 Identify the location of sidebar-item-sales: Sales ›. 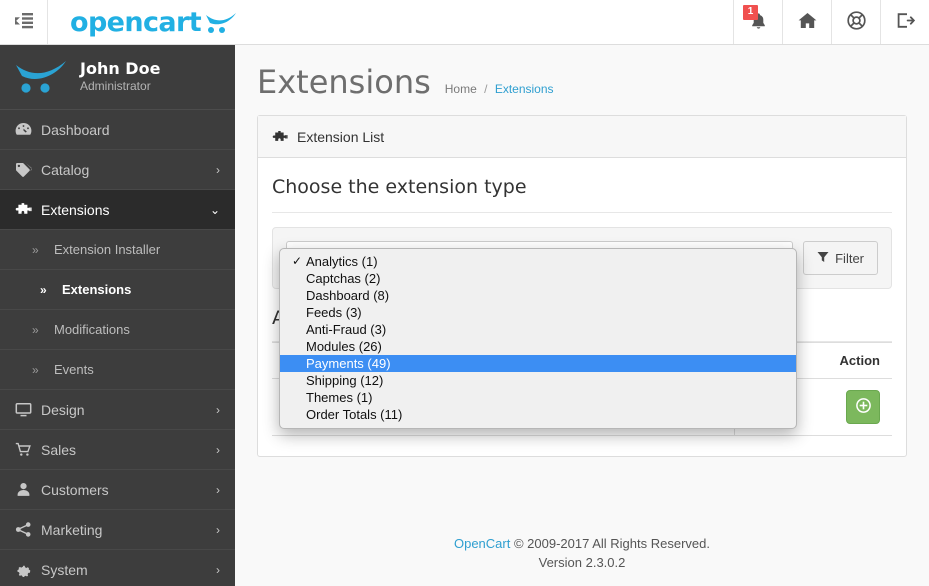
(117, 450).